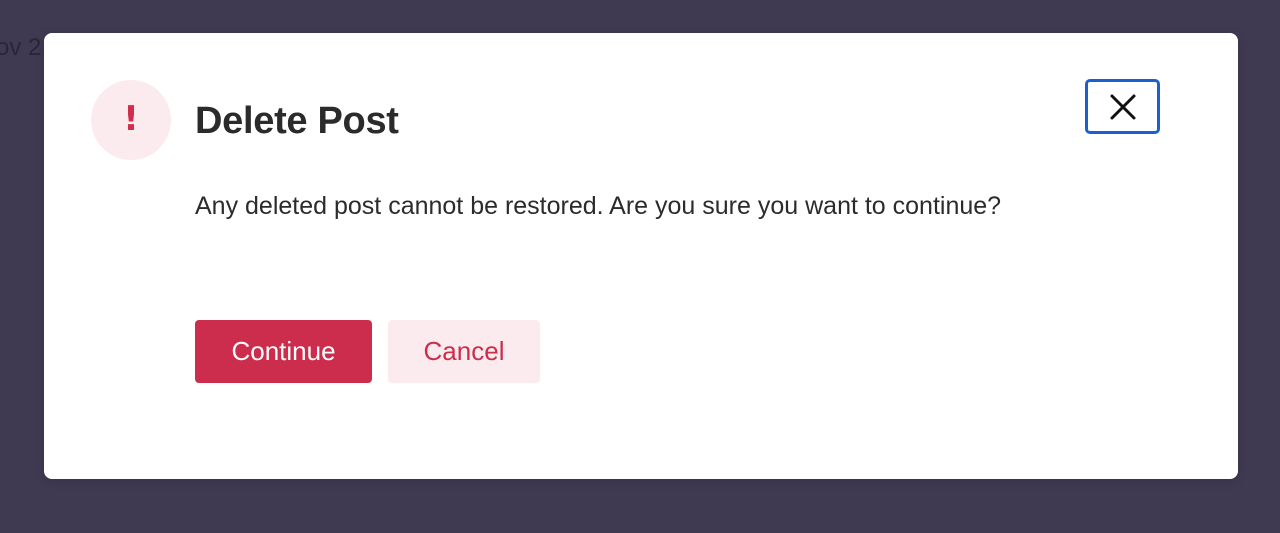  Describe the element at coordinates (297, 121) in the screenshot. I see `dialog-title: Delete Post` at that location.